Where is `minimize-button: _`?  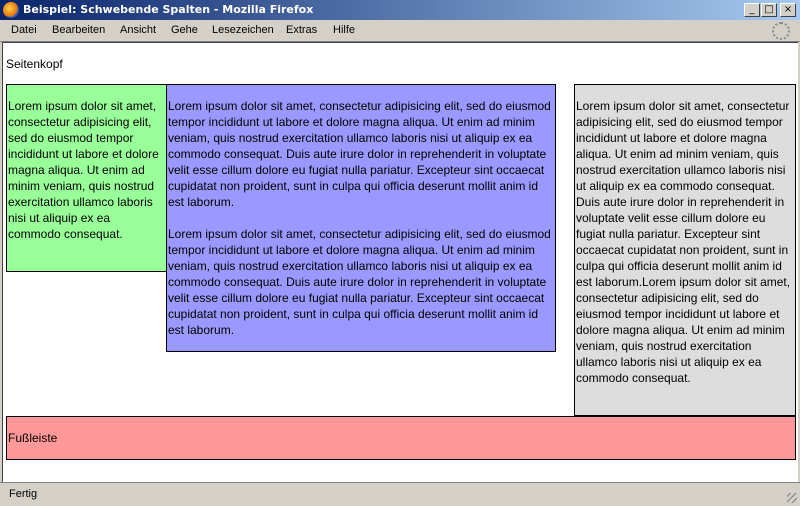
minimize-button: _ is located at coordinates (752, 10).